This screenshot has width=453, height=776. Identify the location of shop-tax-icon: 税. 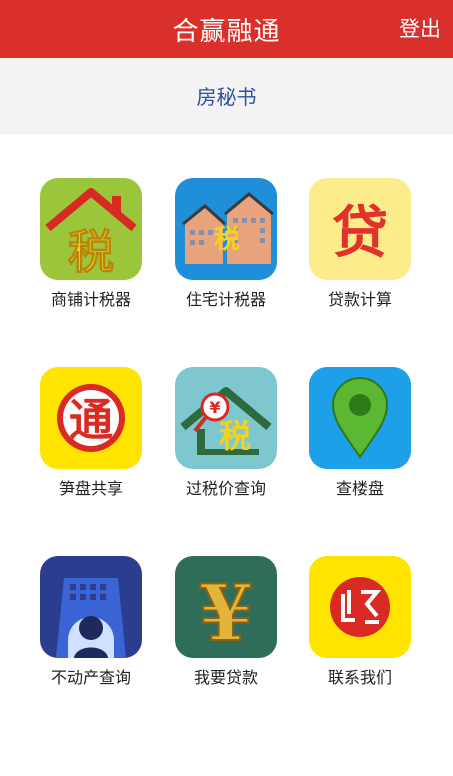
(91, 229).